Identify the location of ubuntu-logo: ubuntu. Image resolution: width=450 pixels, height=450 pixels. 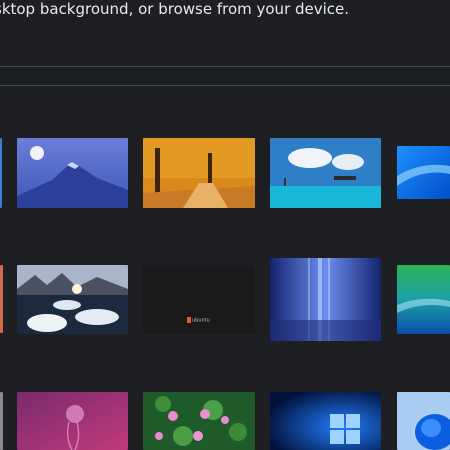
(198, 320).